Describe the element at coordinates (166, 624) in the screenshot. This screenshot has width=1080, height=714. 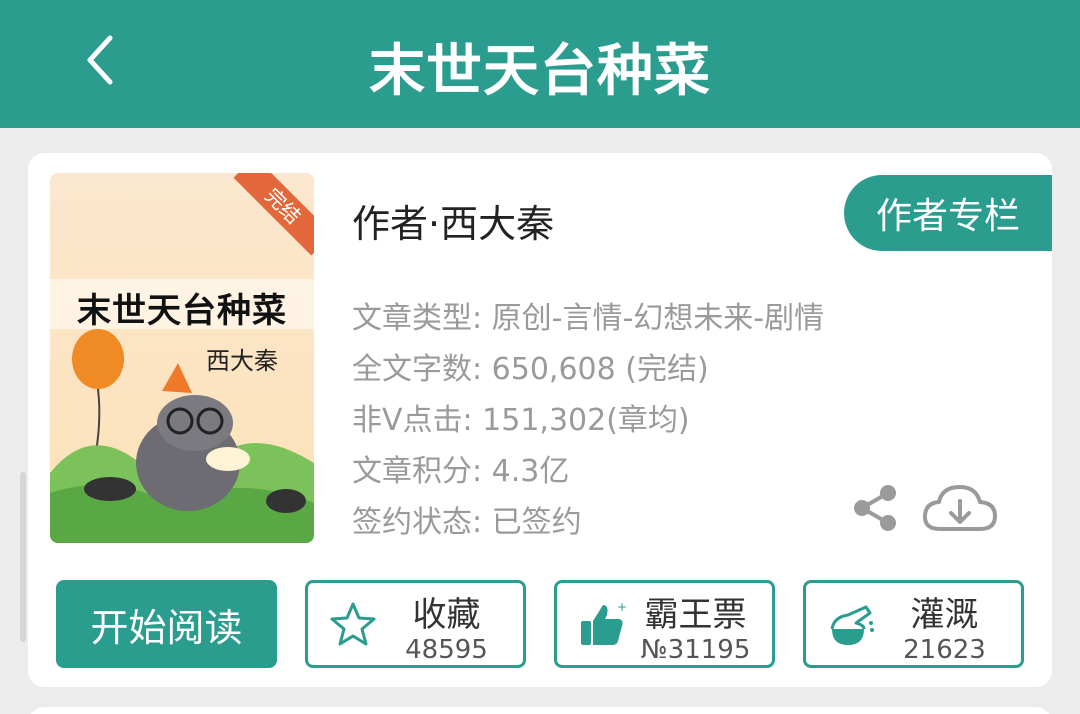
I see `start-reading-button: 开始阅读` at that location.